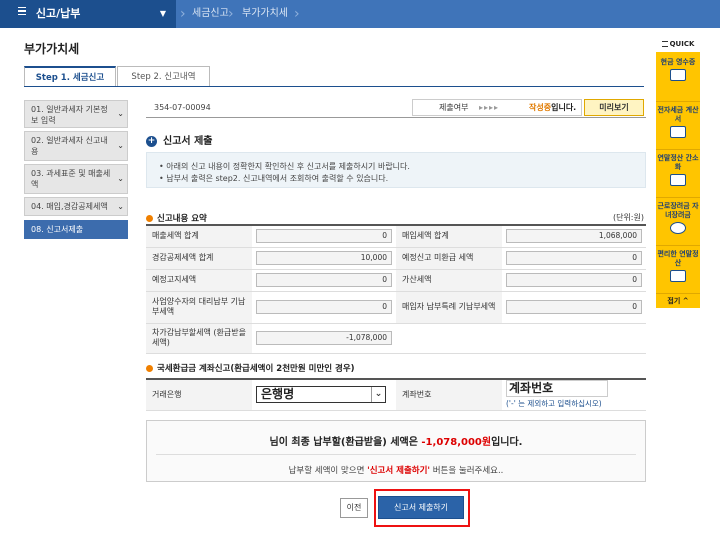  I want to click on table-row: 차가감납부할세액 (환급받을세액) -1,078,000, so click(396, 338).